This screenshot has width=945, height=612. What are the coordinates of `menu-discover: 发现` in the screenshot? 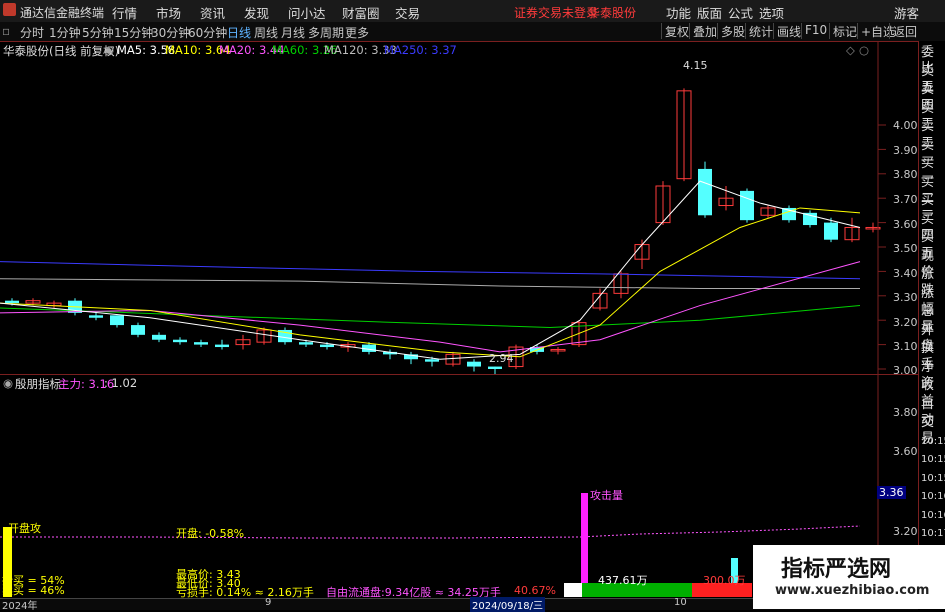 It's located at (256, 12).